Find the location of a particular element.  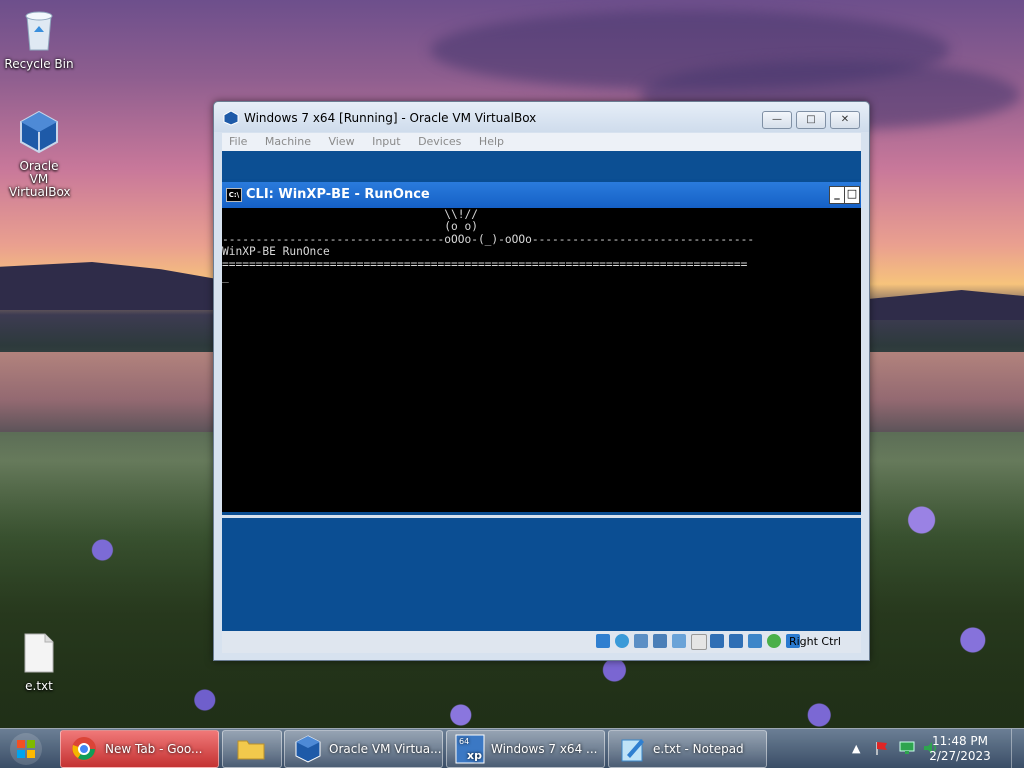

cli-minimize-button: _ is located at coordinates (837, 195).